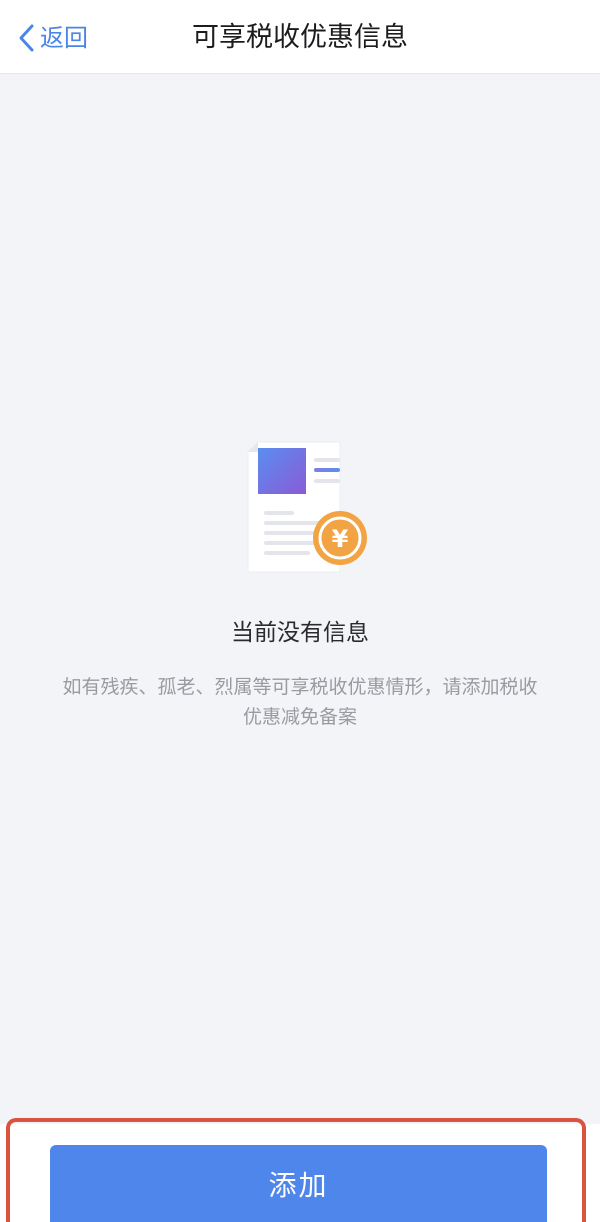  I want to click on chevron-left-icon, so click(26, 38).